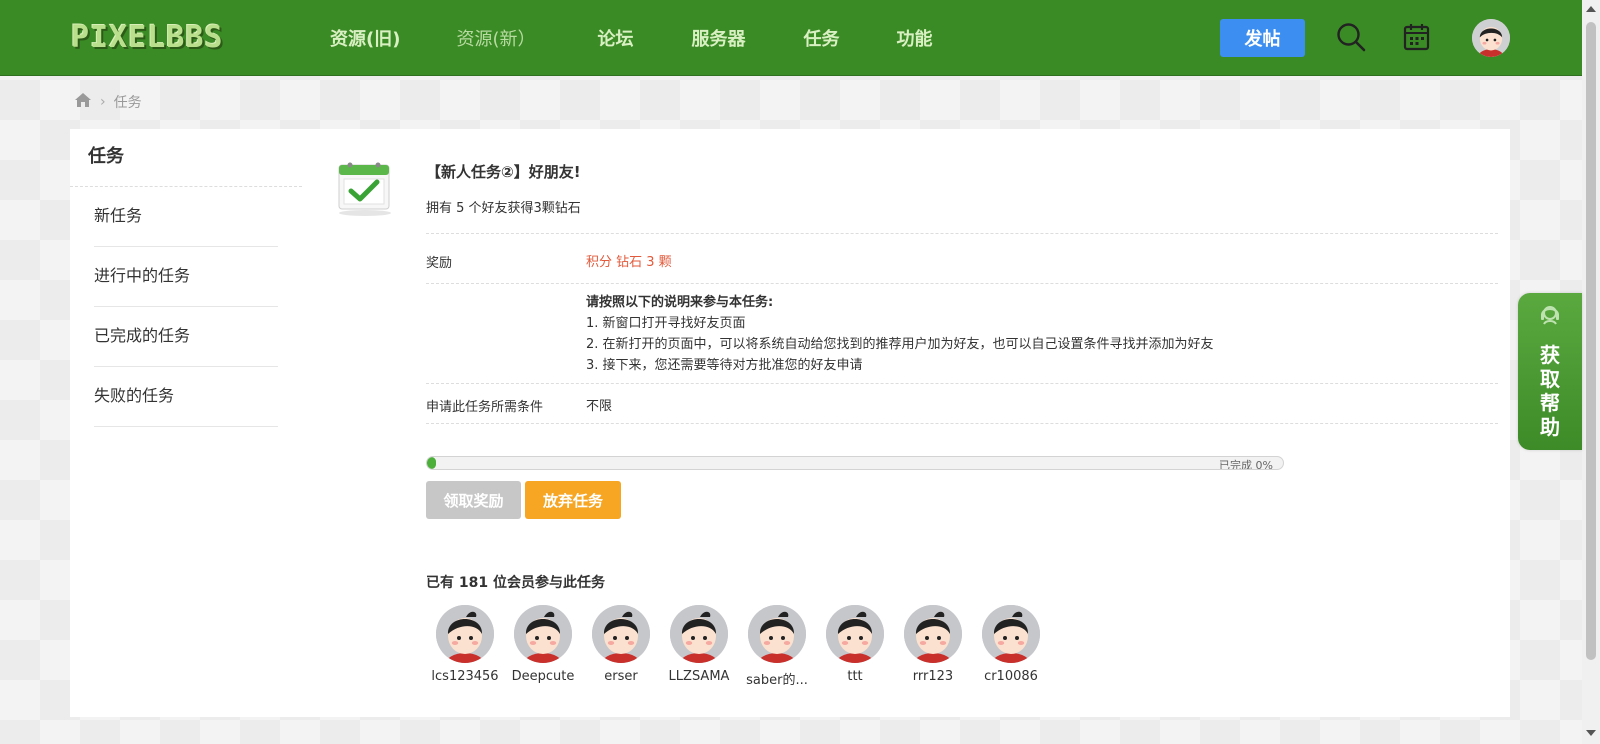 This screenshot has width=1600, height=744. I want to click on participant-member: erser, so click(621, 646).